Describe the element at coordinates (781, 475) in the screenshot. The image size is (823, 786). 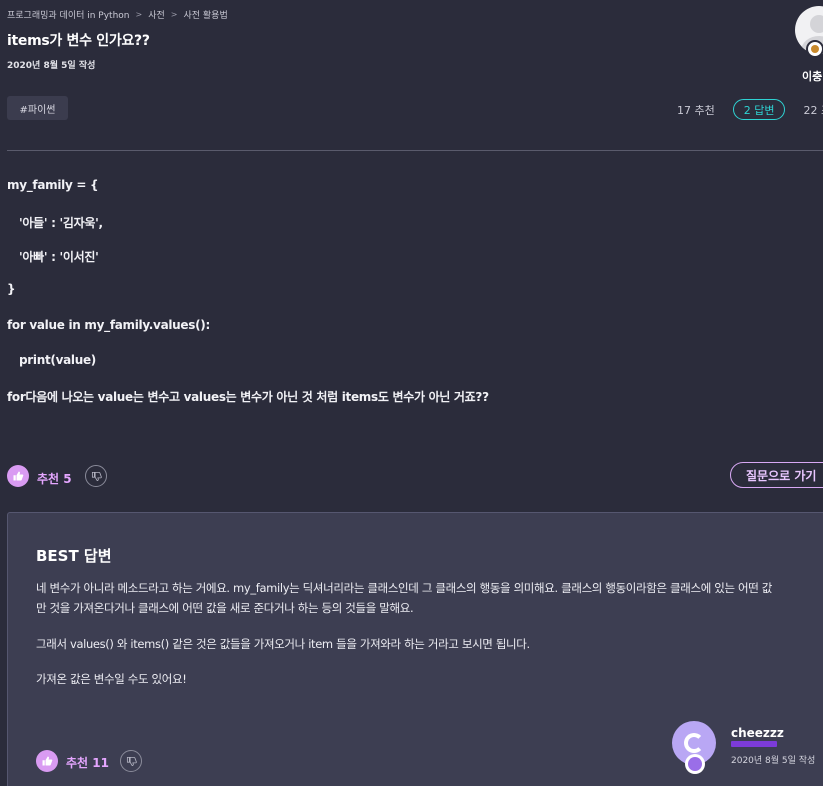
I see `go-to-question-label: 질문으로 가기` at that location.